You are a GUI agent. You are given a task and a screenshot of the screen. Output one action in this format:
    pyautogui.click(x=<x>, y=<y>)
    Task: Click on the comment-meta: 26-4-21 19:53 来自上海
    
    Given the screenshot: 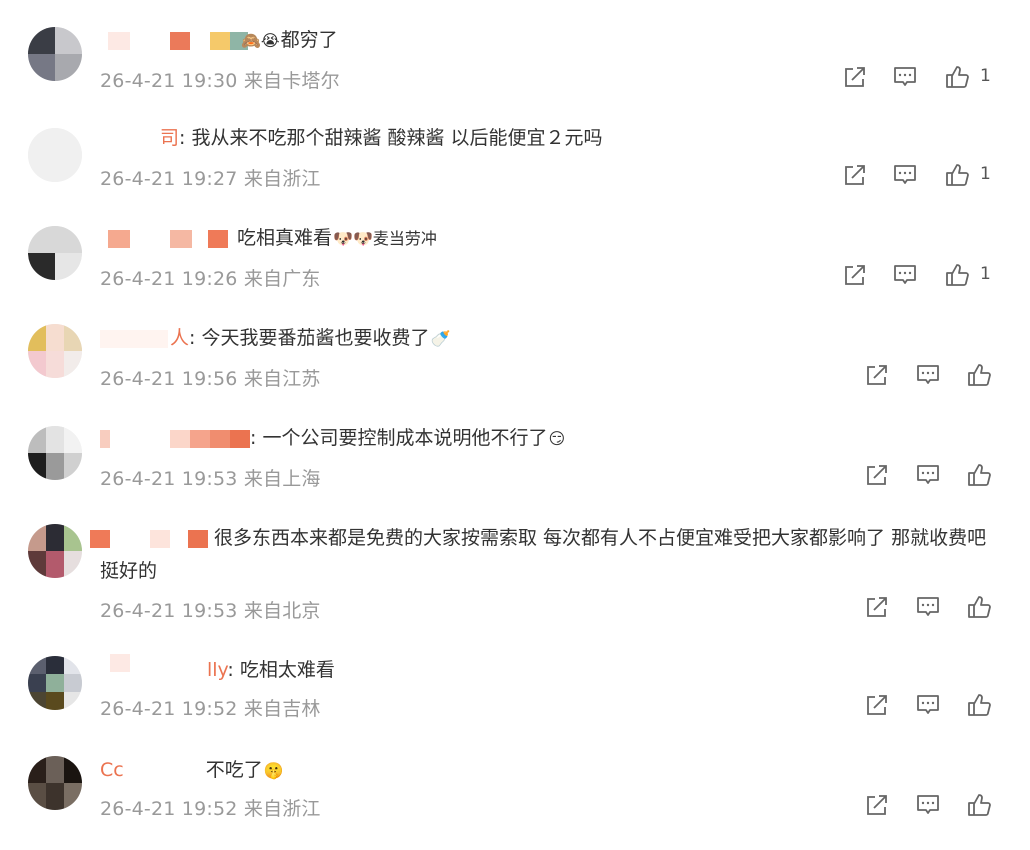 What is the action you would take?
    pyautogui.click(x=210, y=477)
    